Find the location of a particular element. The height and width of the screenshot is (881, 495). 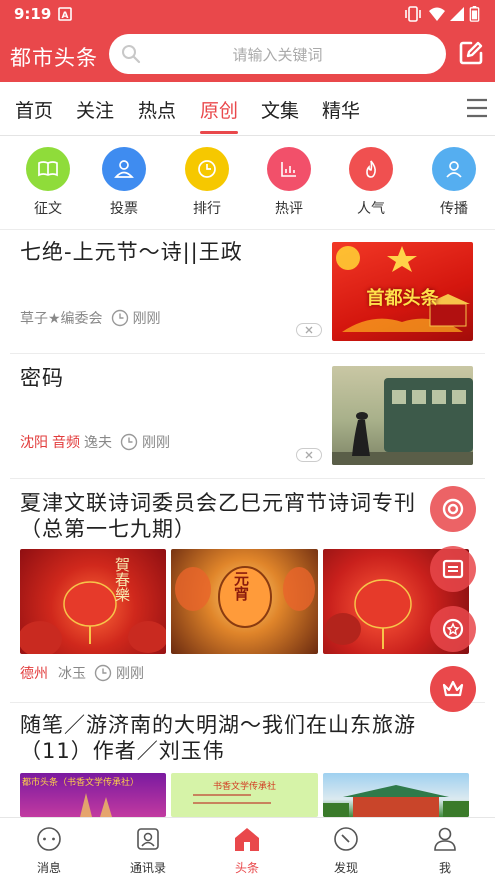

notification-a-icon: A is located at coordinates (65, 14).